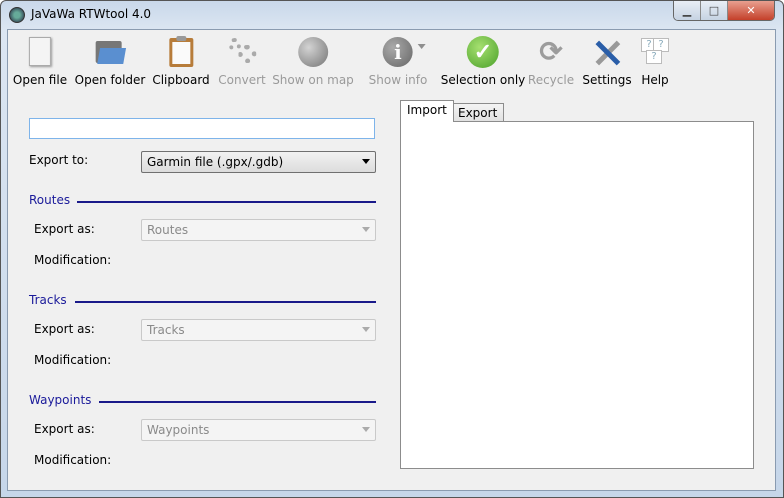 The image size is (784, 498). I want to click on toolbar-label: Show on map, so click(313, 80).